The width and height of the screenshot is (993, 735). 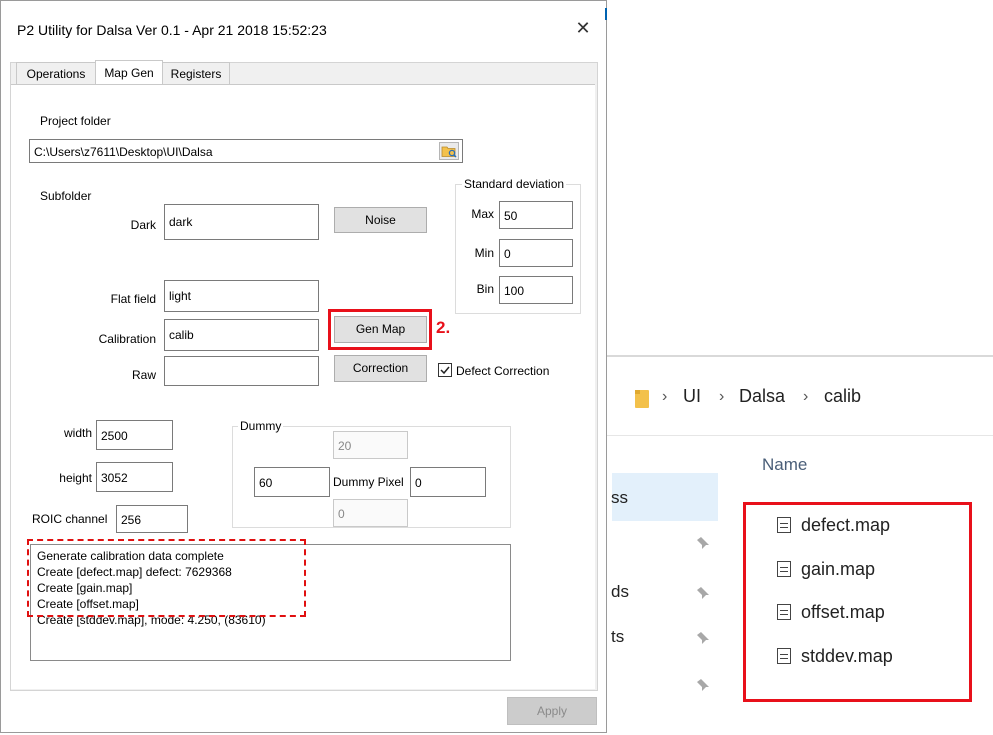 I want to click on subfolder-label: Subfolder, so click(x=66, y=196).